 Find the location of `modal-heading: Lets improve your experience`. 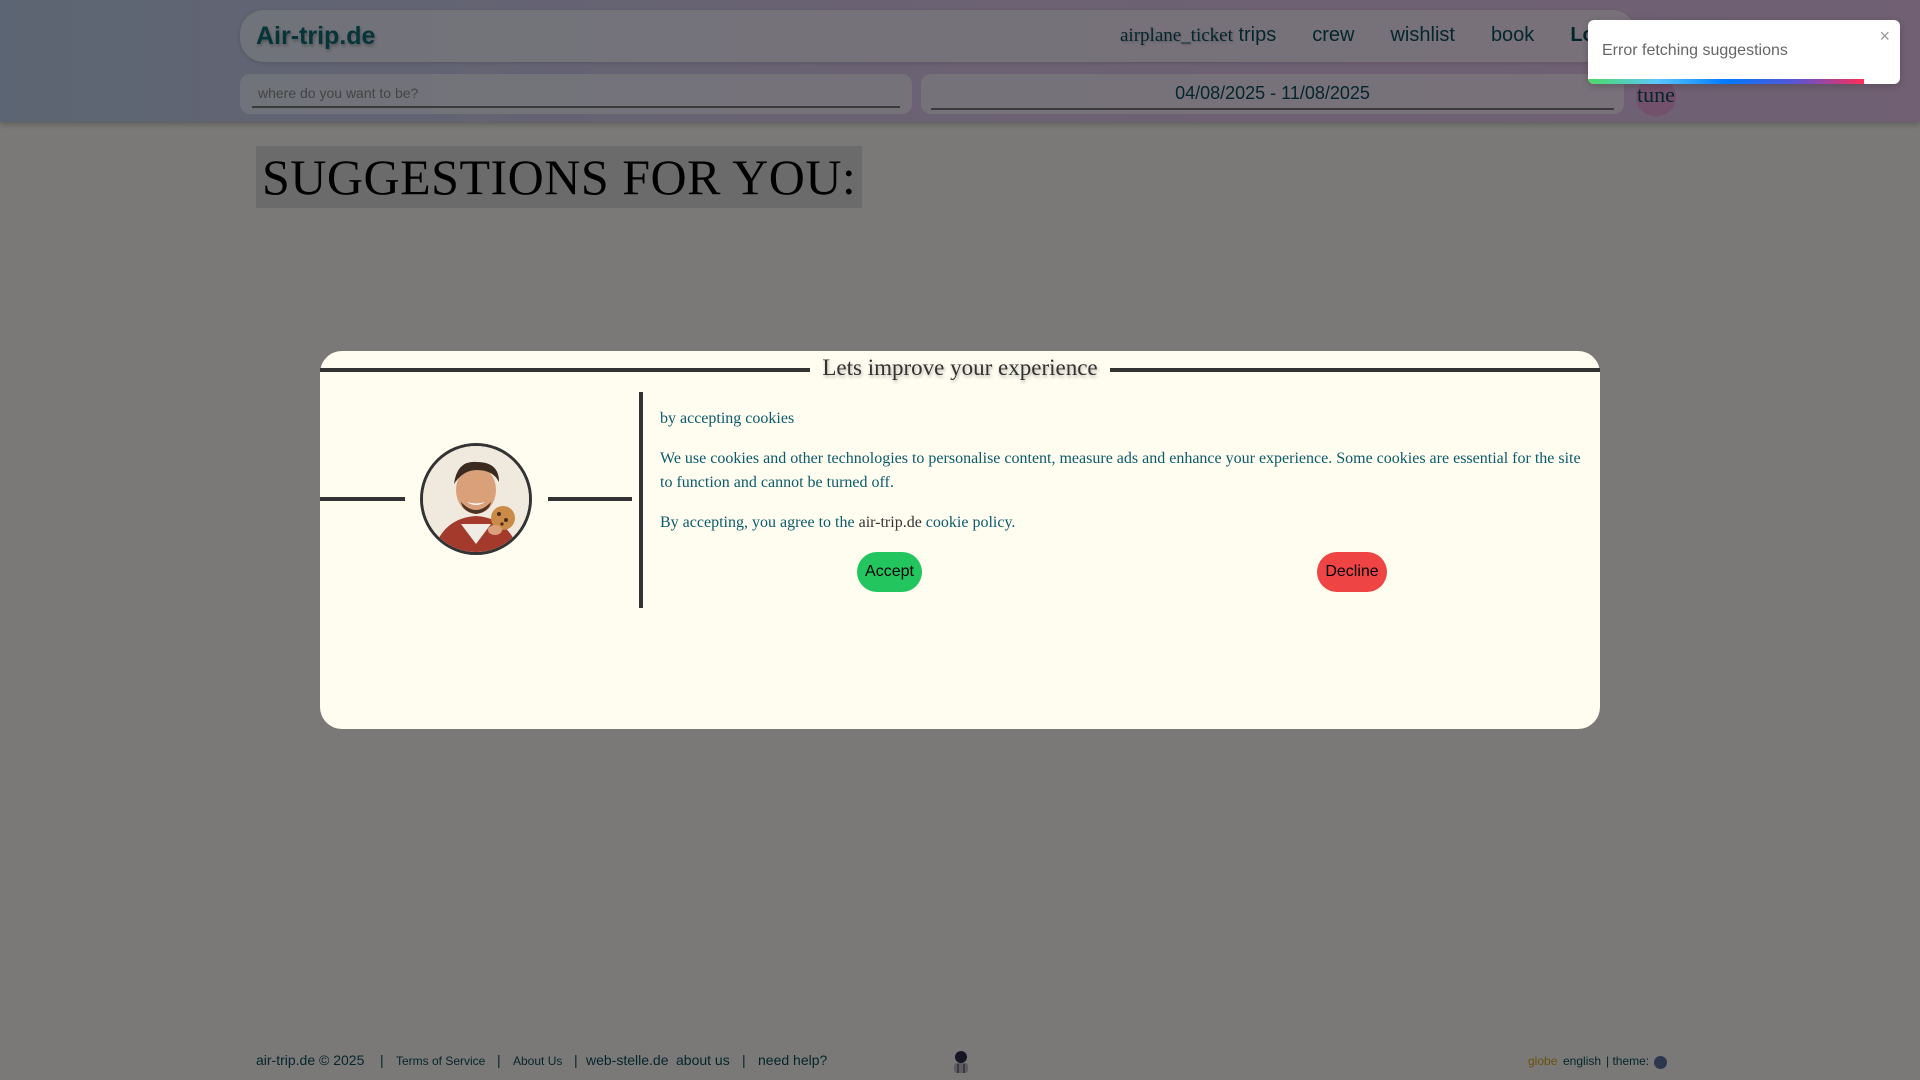

modal-heading: Lets improve your experience is located at coordinates (960, 367).